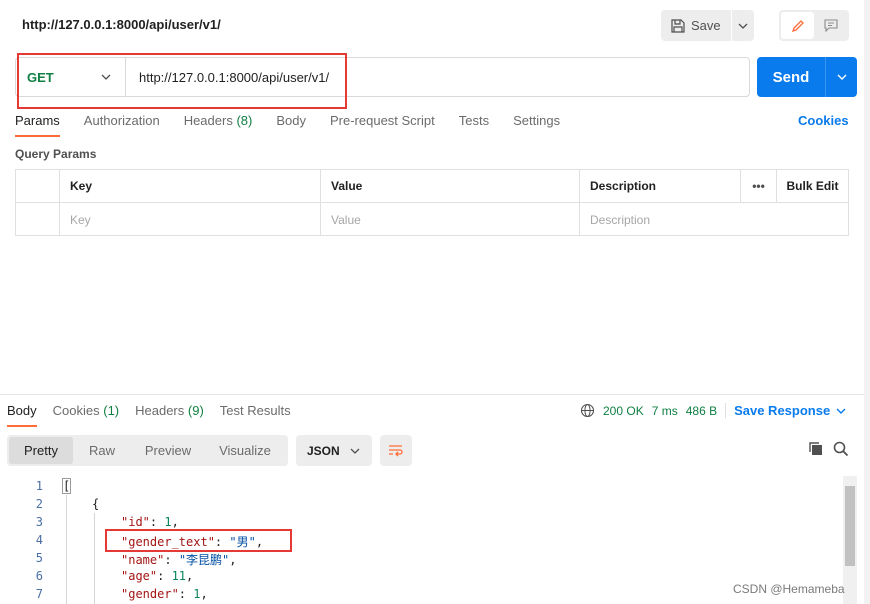 This screenshot has height=604, width=870. Describe the element at coordinates (623, 411) in the screenshot. I see `status-code: 200 OK` at that location.